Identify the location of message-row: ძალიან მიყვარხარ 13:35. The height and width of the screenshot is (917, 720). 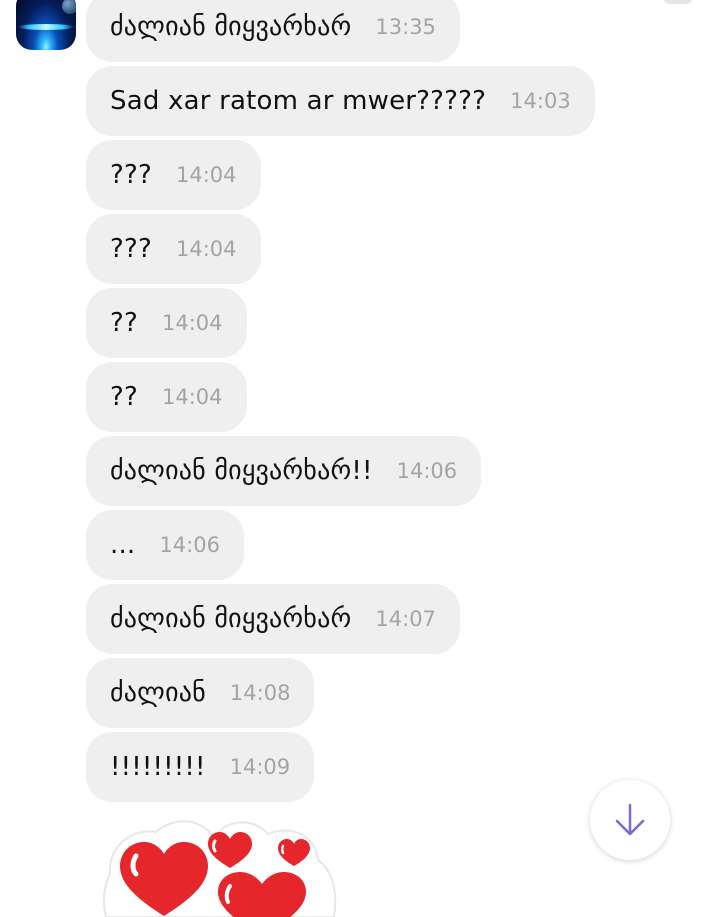
(386, 33).